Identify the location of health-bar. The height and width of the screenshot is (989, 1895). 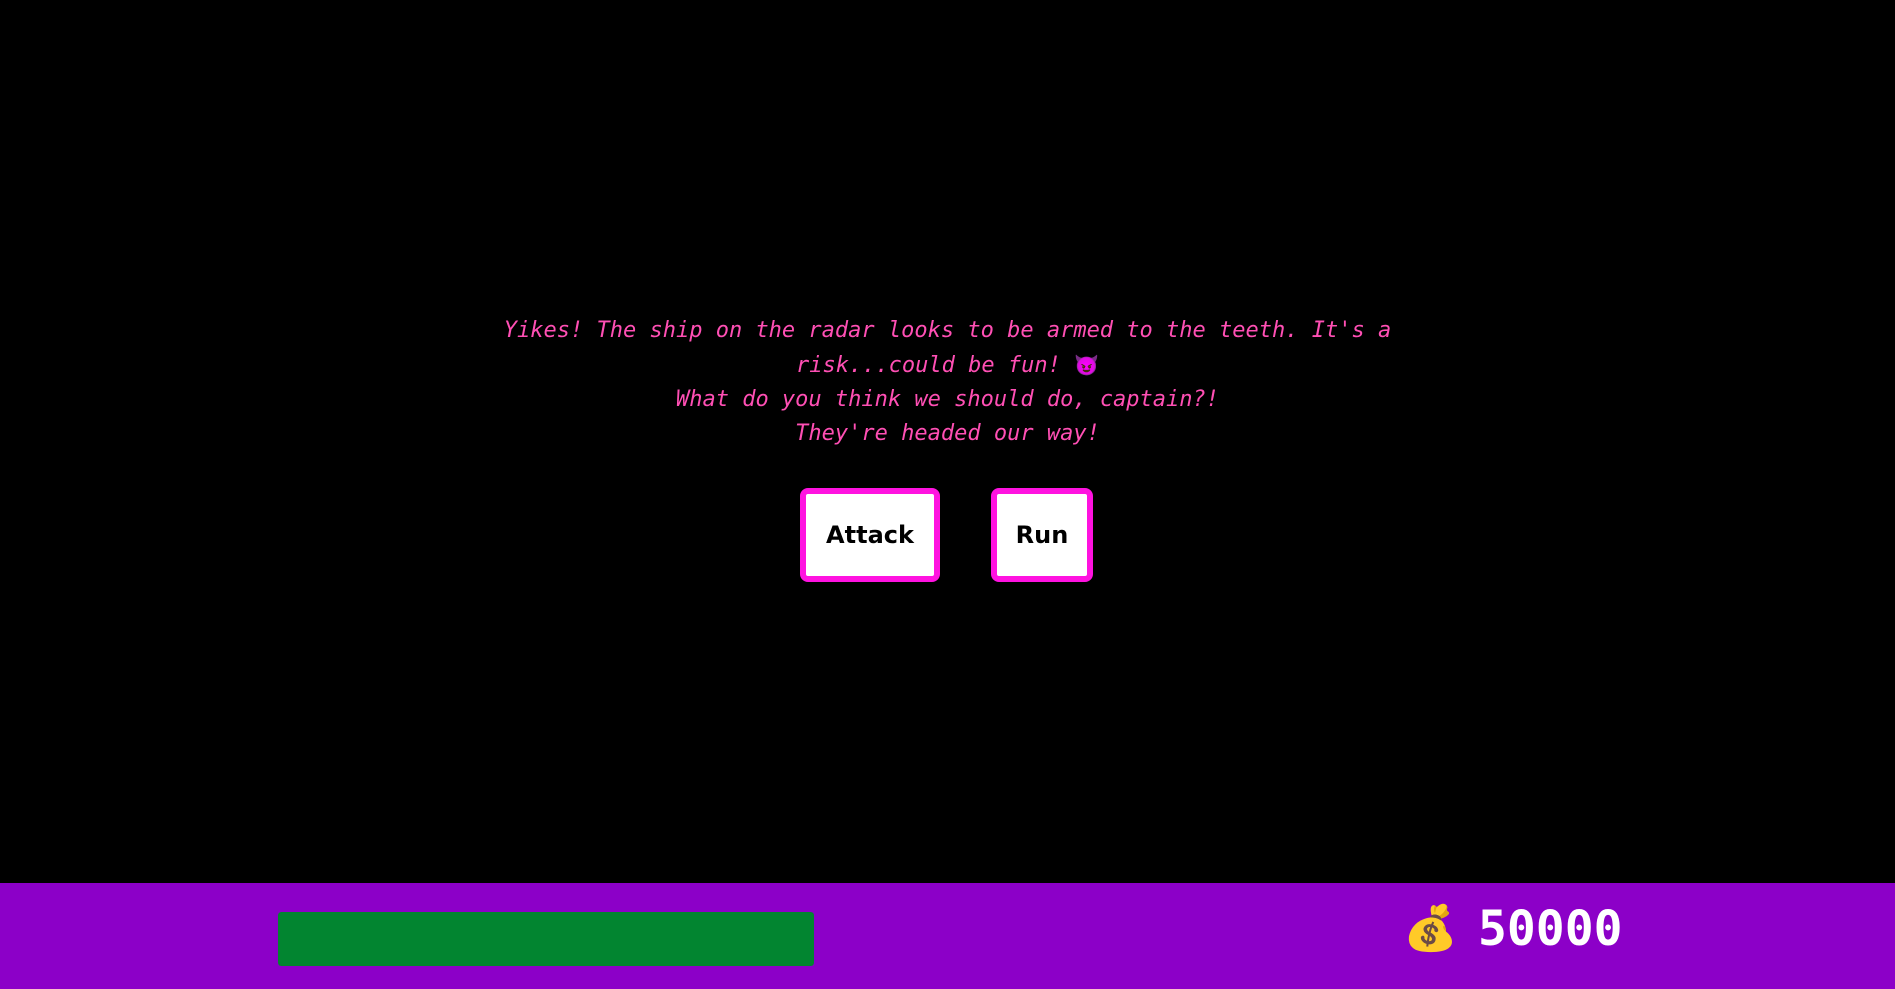
(546, 939).